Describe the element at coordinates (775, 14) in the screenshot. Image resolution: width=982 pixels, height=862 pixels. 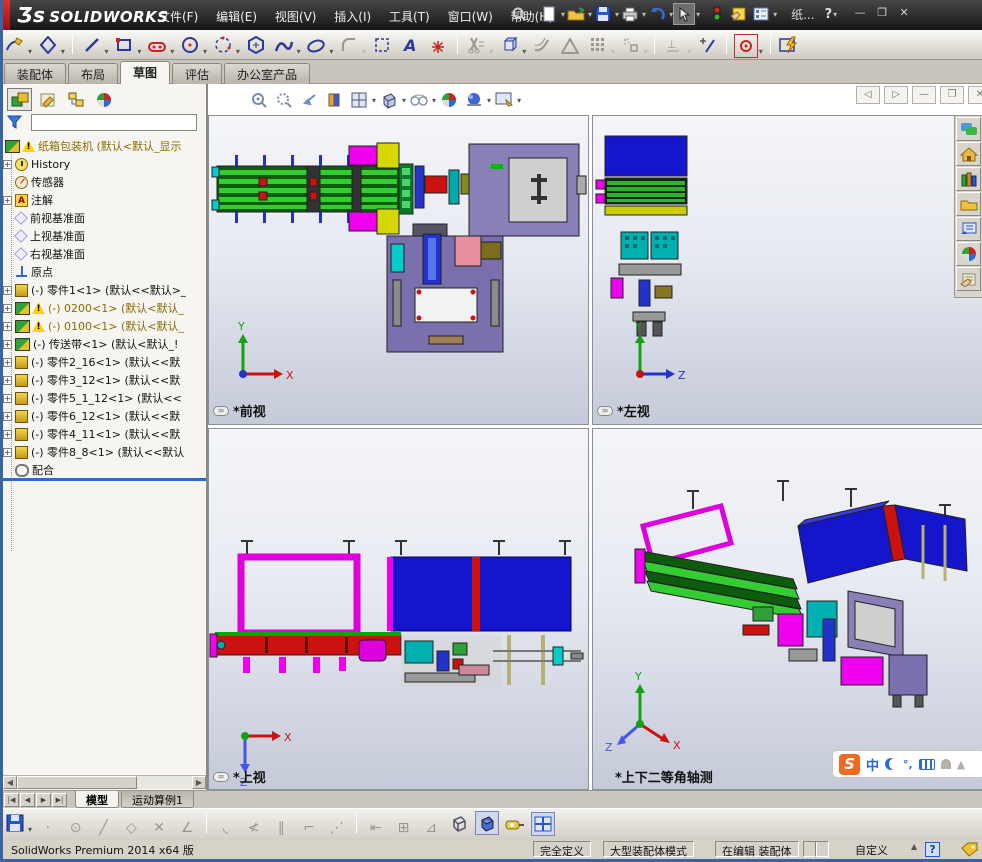
I see `options-caret: ▾` at that location.